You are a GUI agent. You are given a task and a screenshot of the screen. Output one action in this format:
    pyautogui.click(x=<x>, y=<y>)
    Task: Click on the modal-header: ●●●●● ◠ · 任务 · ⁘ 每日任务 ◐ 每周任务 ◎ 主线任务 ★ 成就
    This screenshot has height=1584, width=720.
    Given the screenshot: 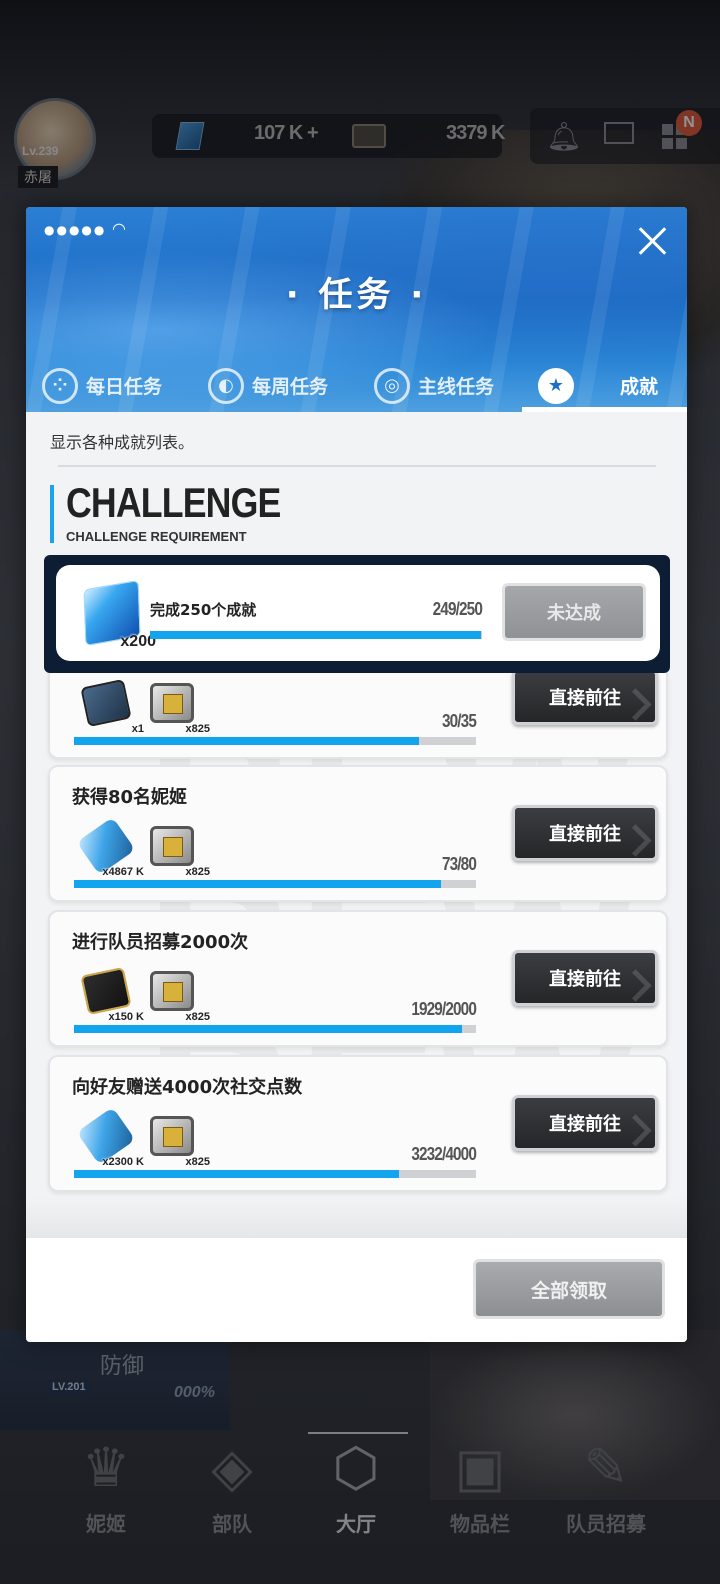 What is the action you would take?
    pyautogui.click(x=356, y=309)
    